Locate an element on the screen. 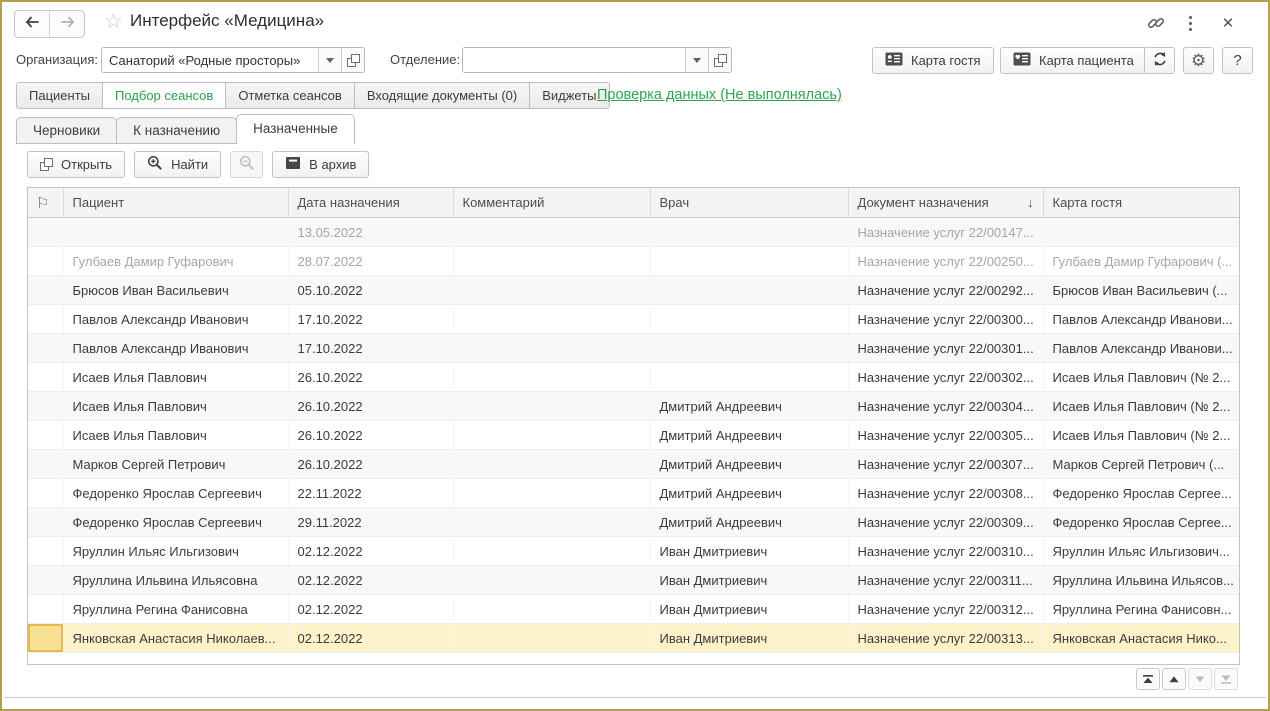  patient-card-button: Карта пациента is located at coordinates (1073, 60).